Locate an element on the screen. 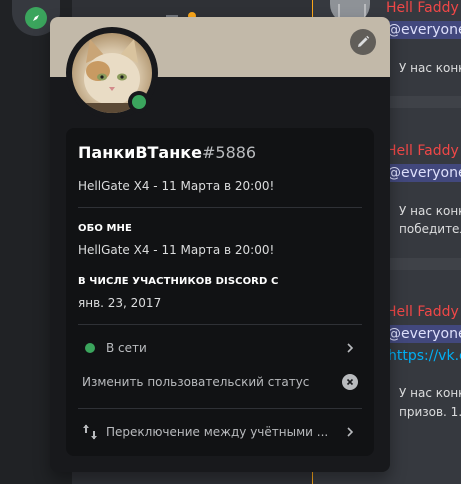 Image resolution: width=461 pixels, height=484 pixels. member-since-heading: В ЧИСЛЕ УЧАСТНИКОВ DISCORD С is located at coordinates (178, 281).